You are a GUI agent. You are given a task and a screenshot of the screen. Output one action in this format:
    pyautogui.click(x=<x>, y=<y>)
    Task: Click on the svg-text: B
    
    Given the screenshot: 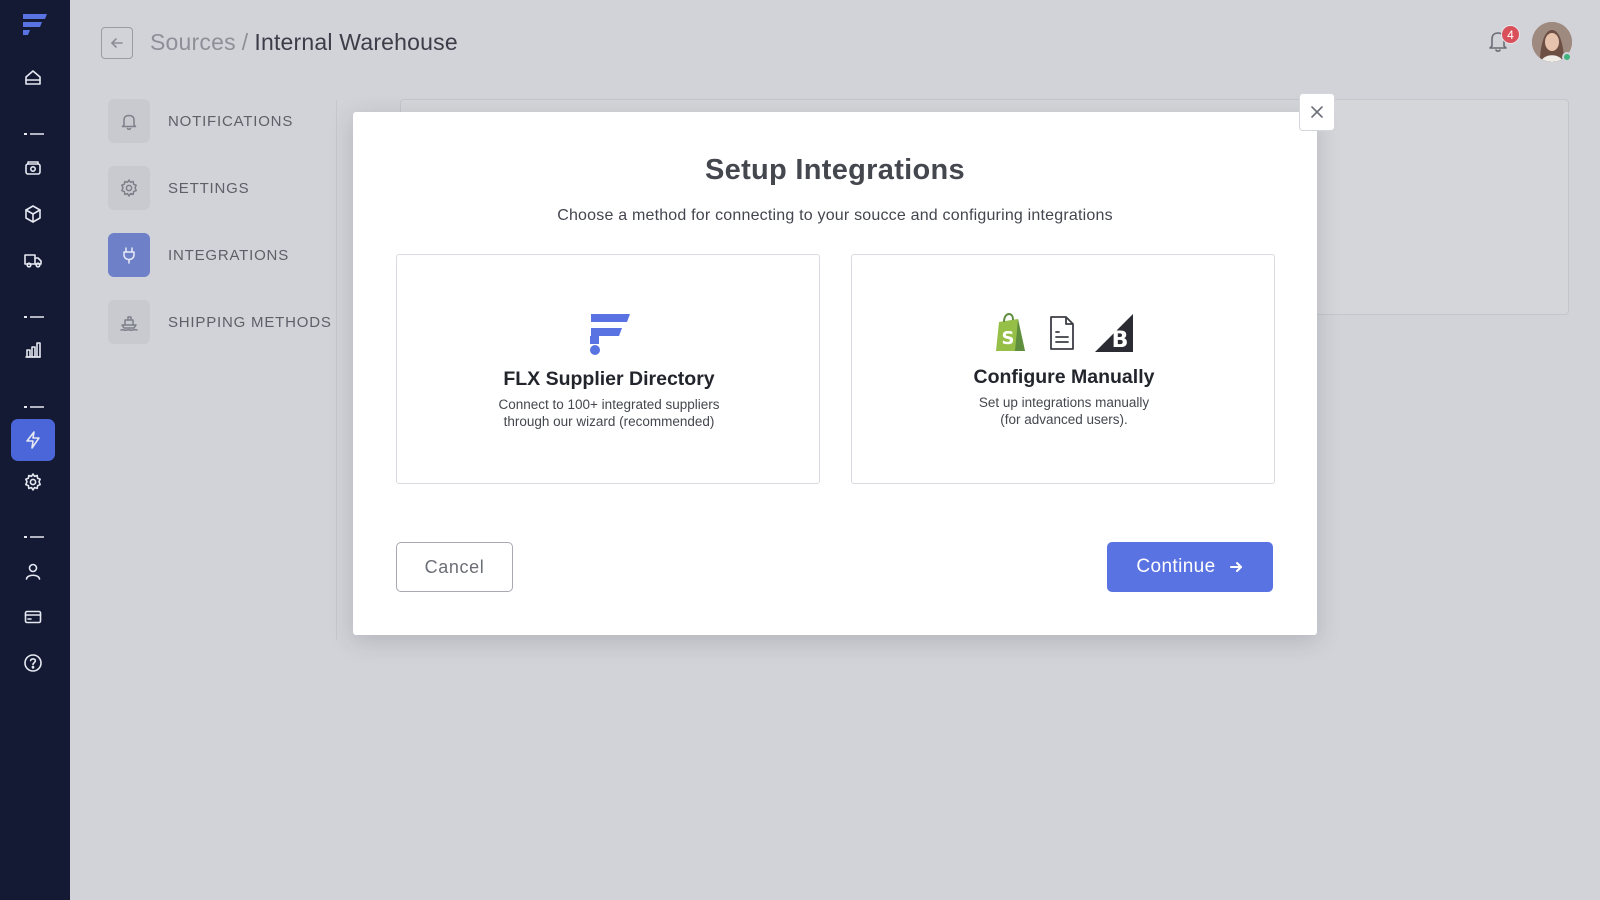 What is the action you would take?
    pyautogui.click(x=1120, y=340)
    